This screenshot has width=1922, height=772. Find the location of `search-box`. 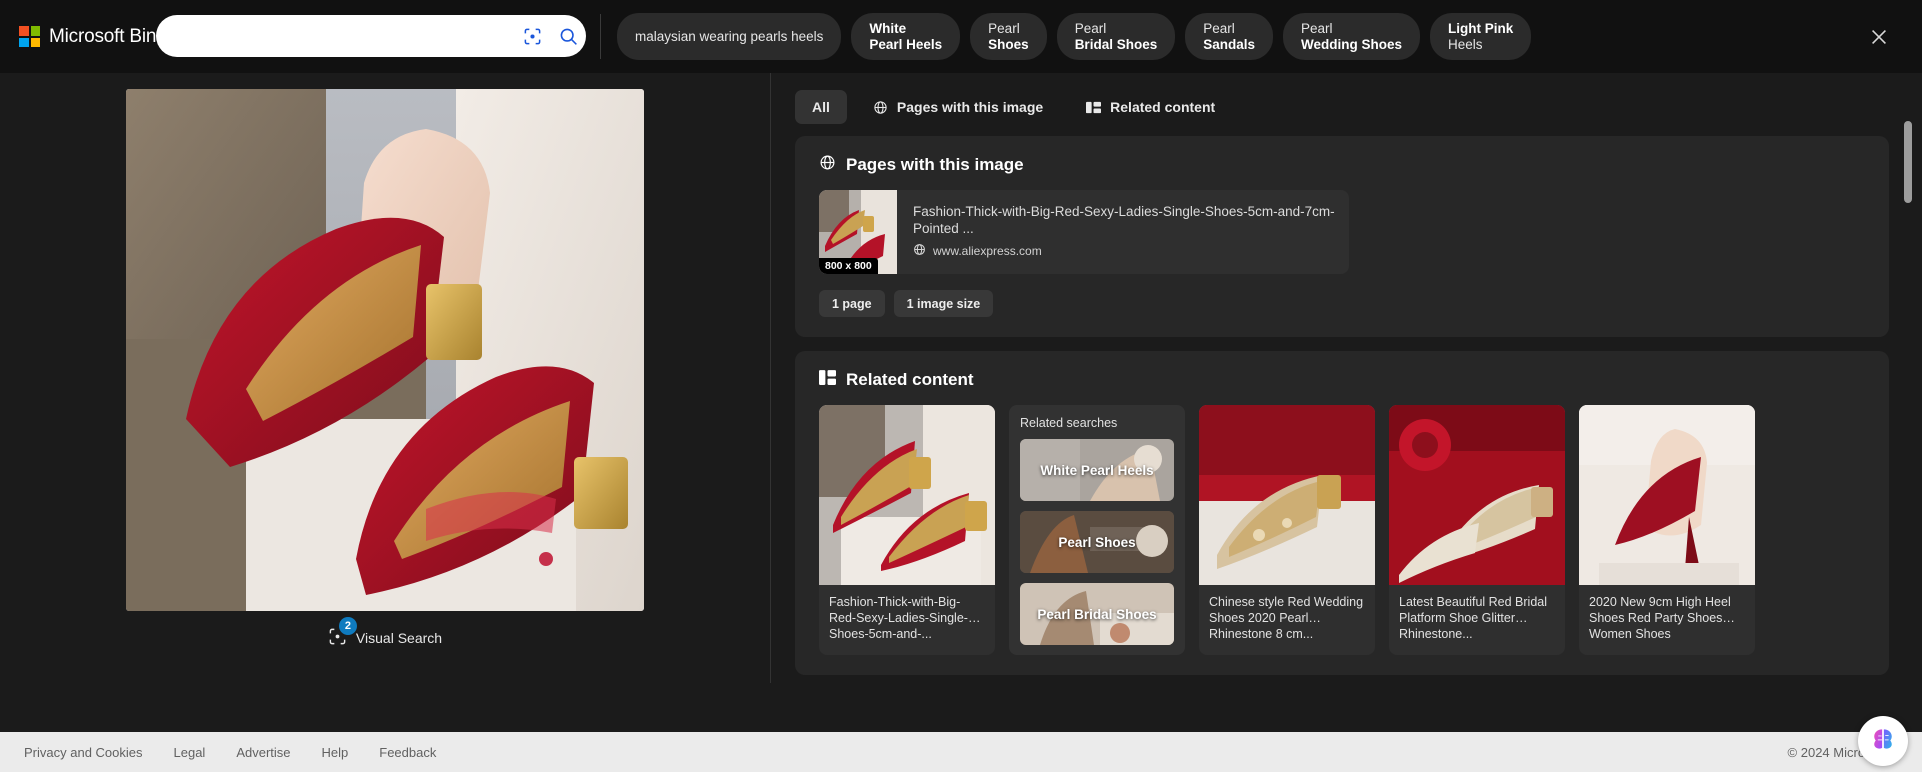

search-box is located at coordinates (371, 36).